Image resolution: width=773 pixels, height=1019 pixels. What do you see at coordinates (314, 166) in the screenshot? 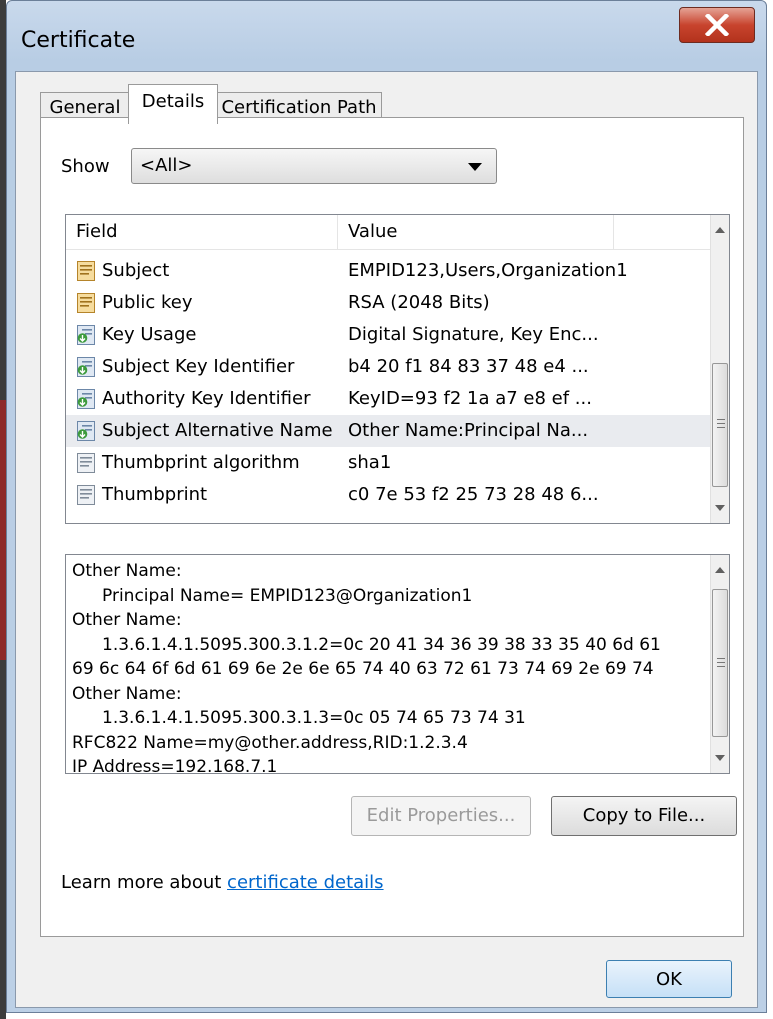
I see `show-dropdown: <All>` at bounding box center [314, 166].